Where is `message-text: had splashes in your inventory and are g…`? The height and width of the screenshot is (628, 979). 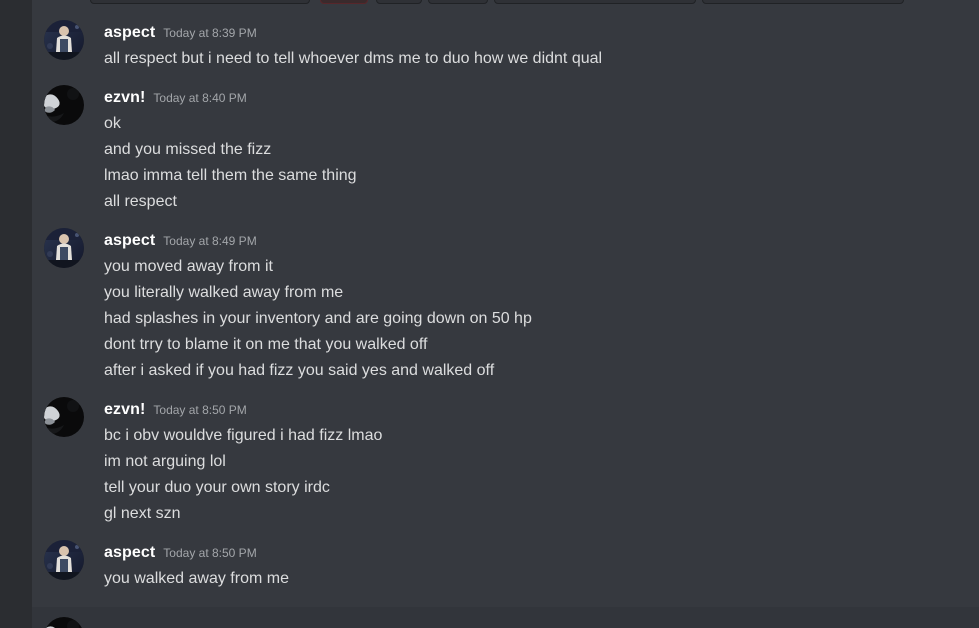 message-text: had splashes in your inventory and are g… is located at coordinates (318, 318).